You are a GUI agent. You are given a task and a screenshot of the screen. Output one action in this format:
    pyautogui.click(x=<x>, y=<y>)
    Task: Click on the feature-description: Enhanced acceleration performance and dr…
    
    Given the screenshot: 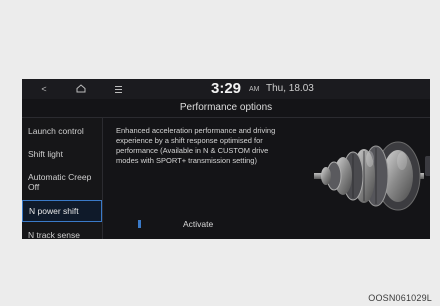 What is the action you would take?
    pyautogui.click(x=196, y=145)
    